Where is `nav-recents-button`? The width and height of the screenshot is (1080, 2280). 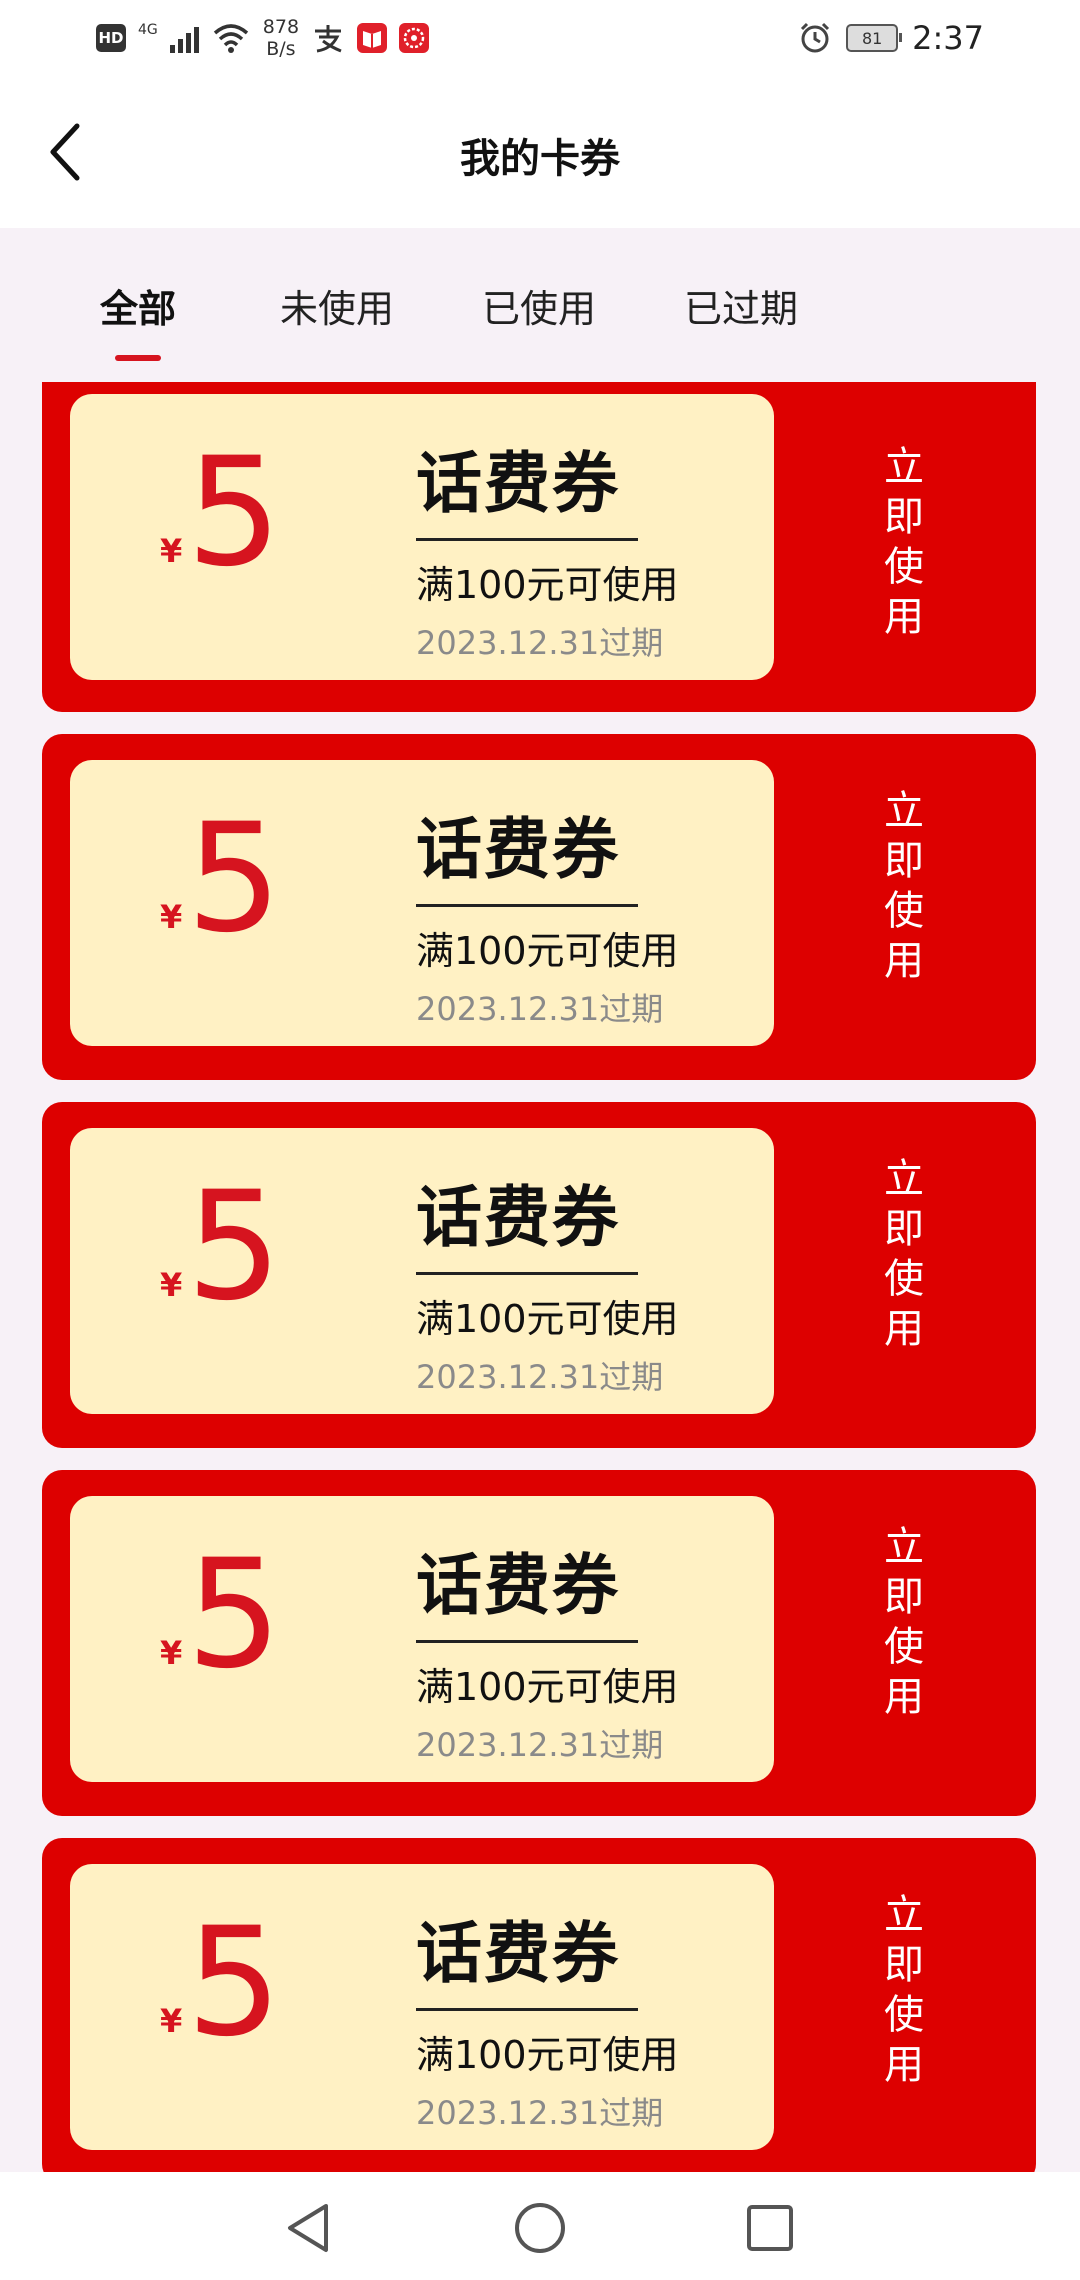
nav-recents-button is located at coordinates (770, 2228).